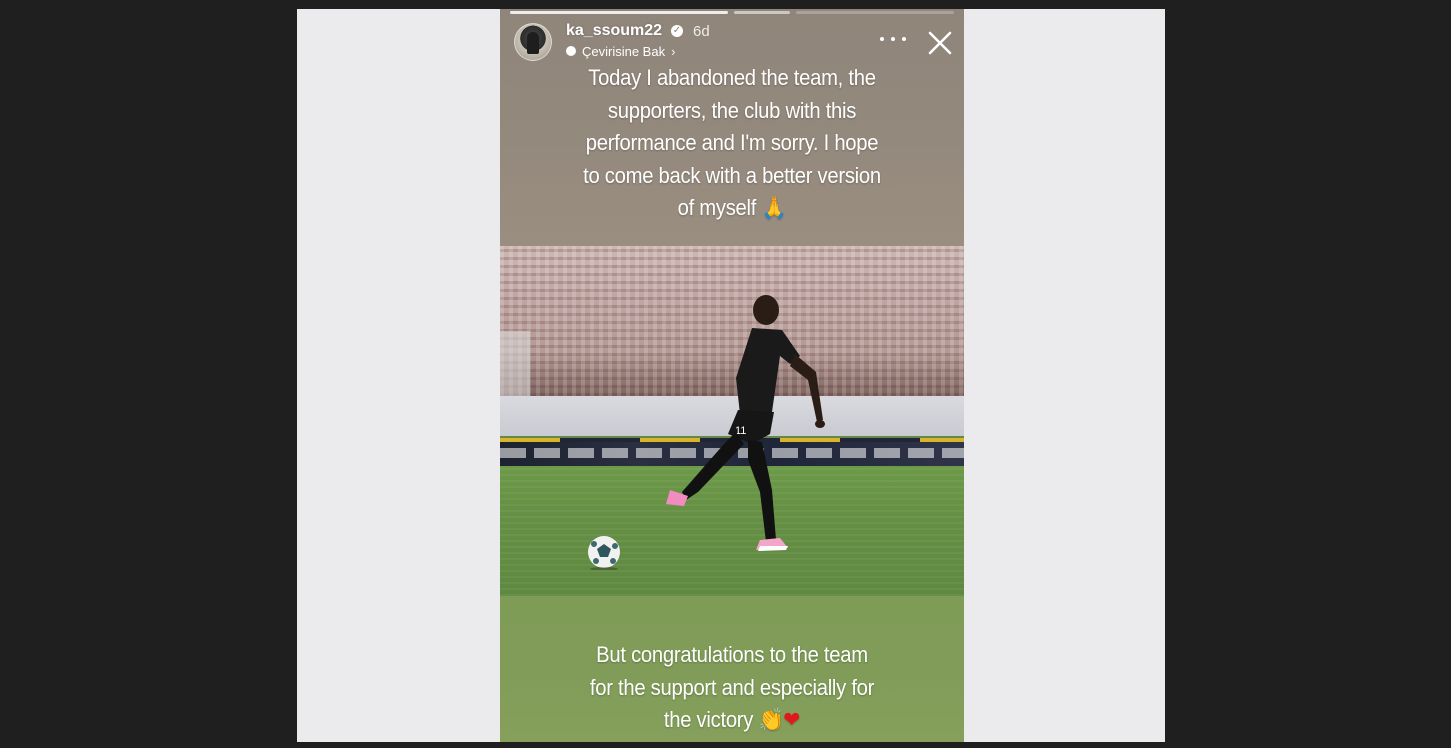 This screenshot has height=748, width=1451. I want to click on see-translation-label: Çevirisine Bak, so click(624, 51).